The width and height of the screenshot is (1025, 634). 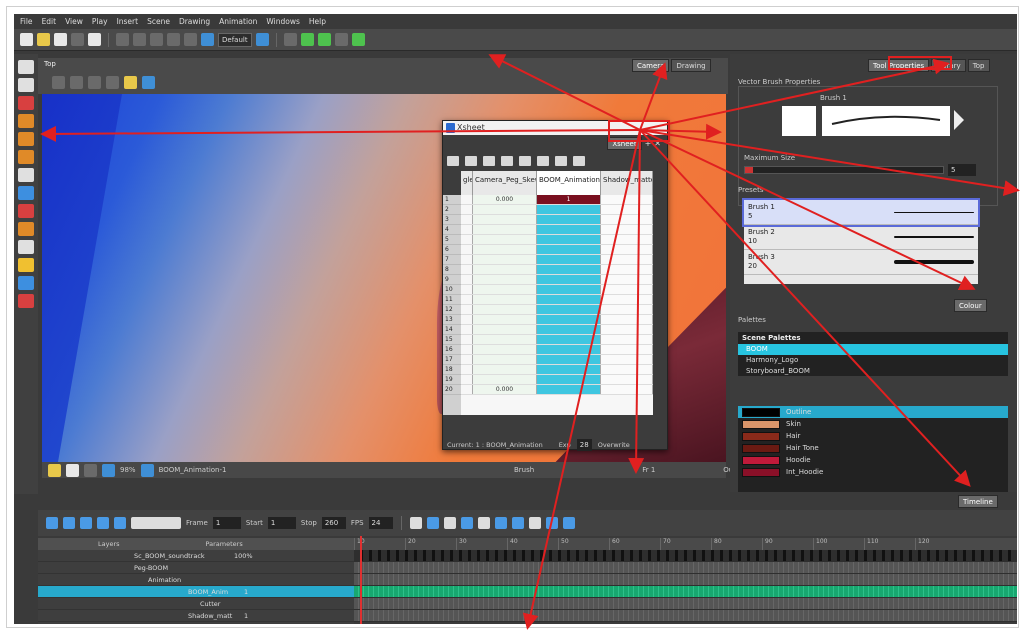 What do you see at coordinates (568, 523) in the screenshot?
I see `zoom-timeline-icon` at bounding box center [568, 523].